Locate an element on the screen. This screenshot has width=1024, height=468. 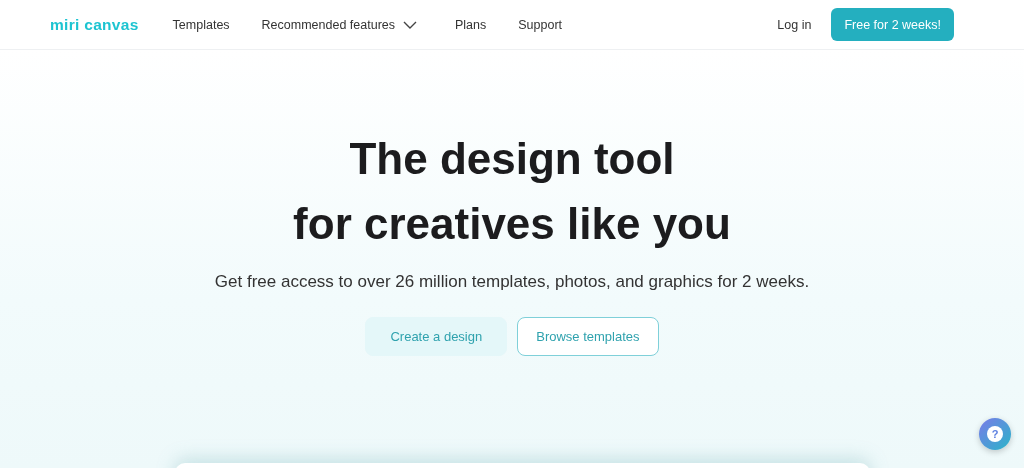
nav-link: Plans is located at coordinates (471, 24).